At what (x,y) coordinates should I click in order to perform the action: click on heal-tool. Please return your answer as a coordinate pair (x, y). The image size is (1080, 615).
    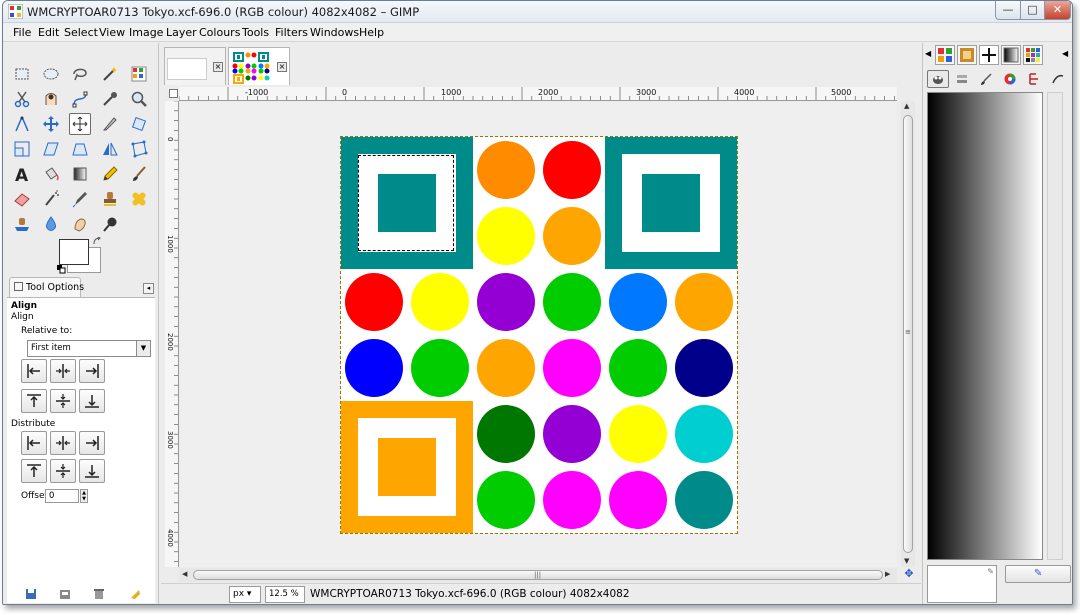
    Looking at the image, I should click on (139, 199).